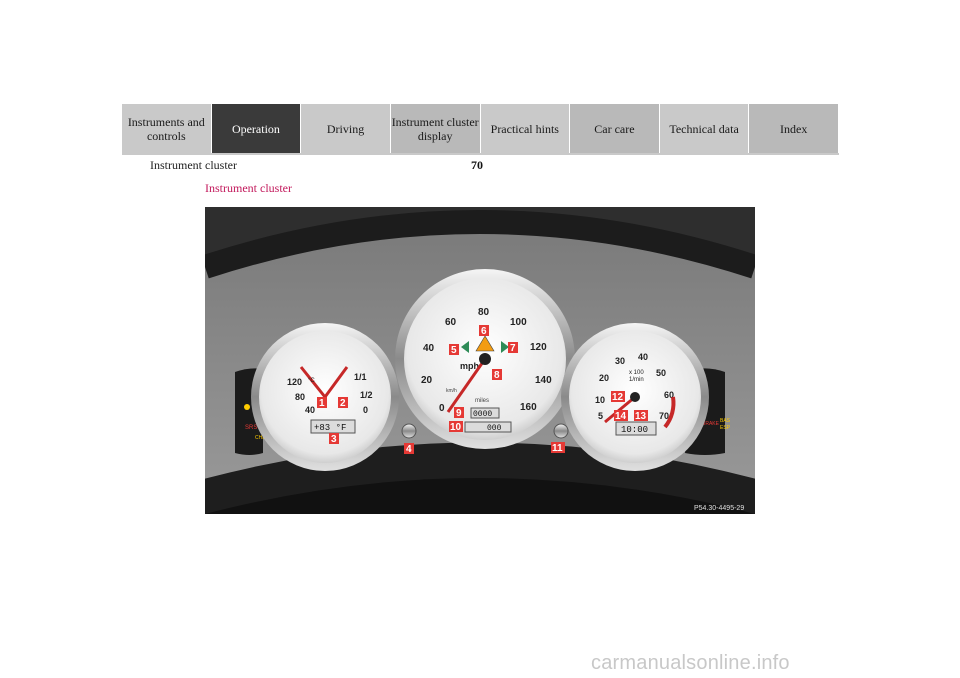 The height and width of the screenshot is (678, 960). I want to click on outside-temp-value: +83 °F, so click(330, 428).